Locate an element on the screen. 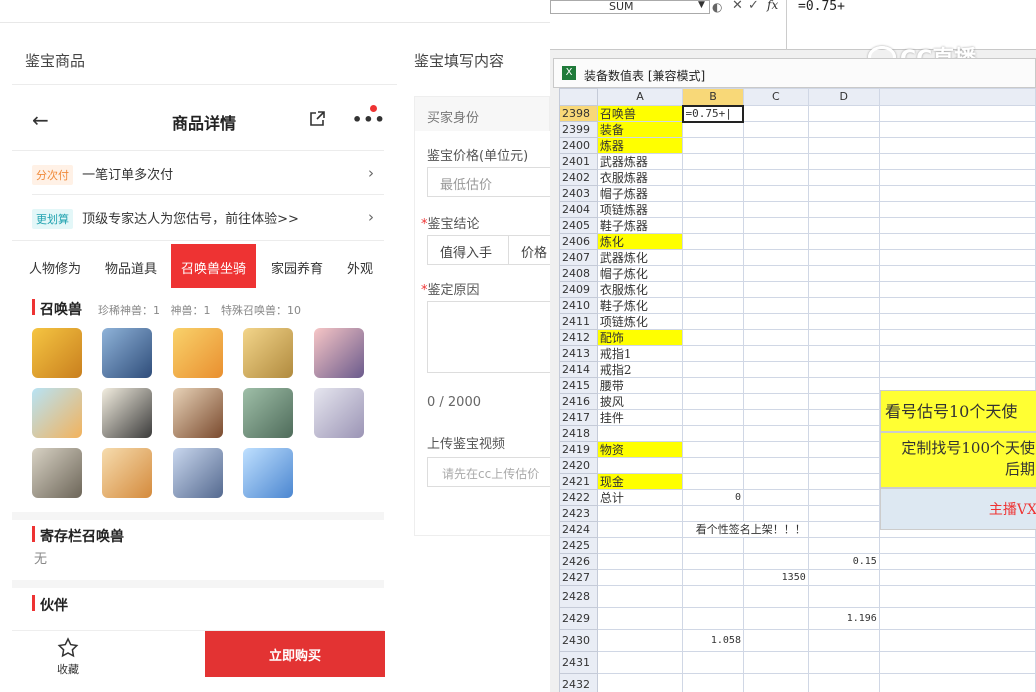 The width and height of the screenshot is (1036, 692). share-icon is located at coordinates (317, 119).